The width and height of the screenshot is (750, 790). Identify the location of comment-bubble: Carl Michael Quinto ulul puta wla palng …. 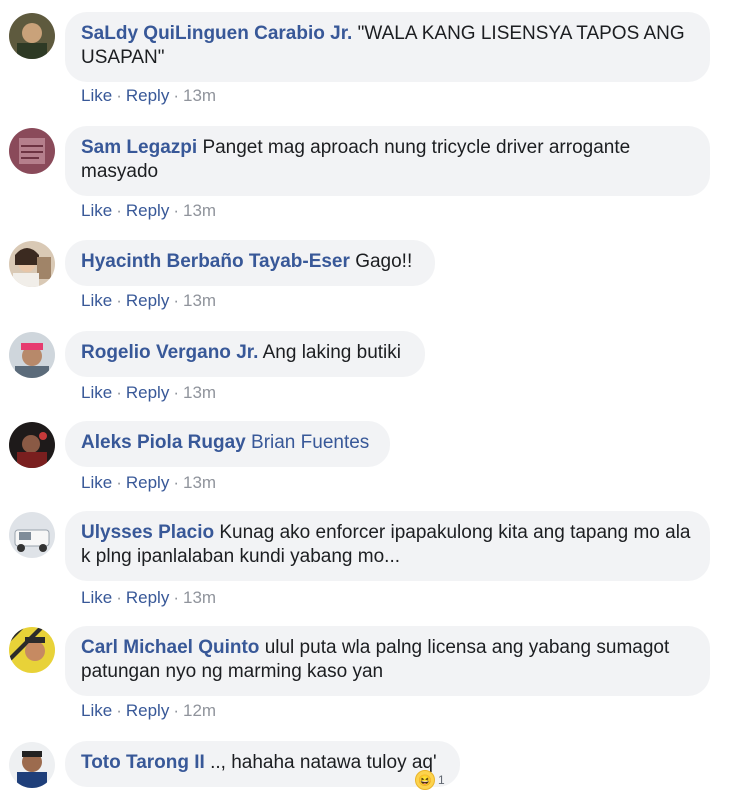
(387, 661).